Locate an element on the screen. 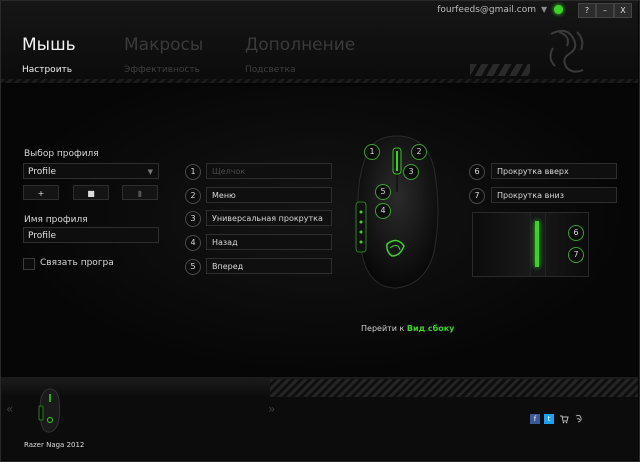 The height and width of the screenshot is (462, 640). button-number-5: 5 is located at coordinates (193, 267).